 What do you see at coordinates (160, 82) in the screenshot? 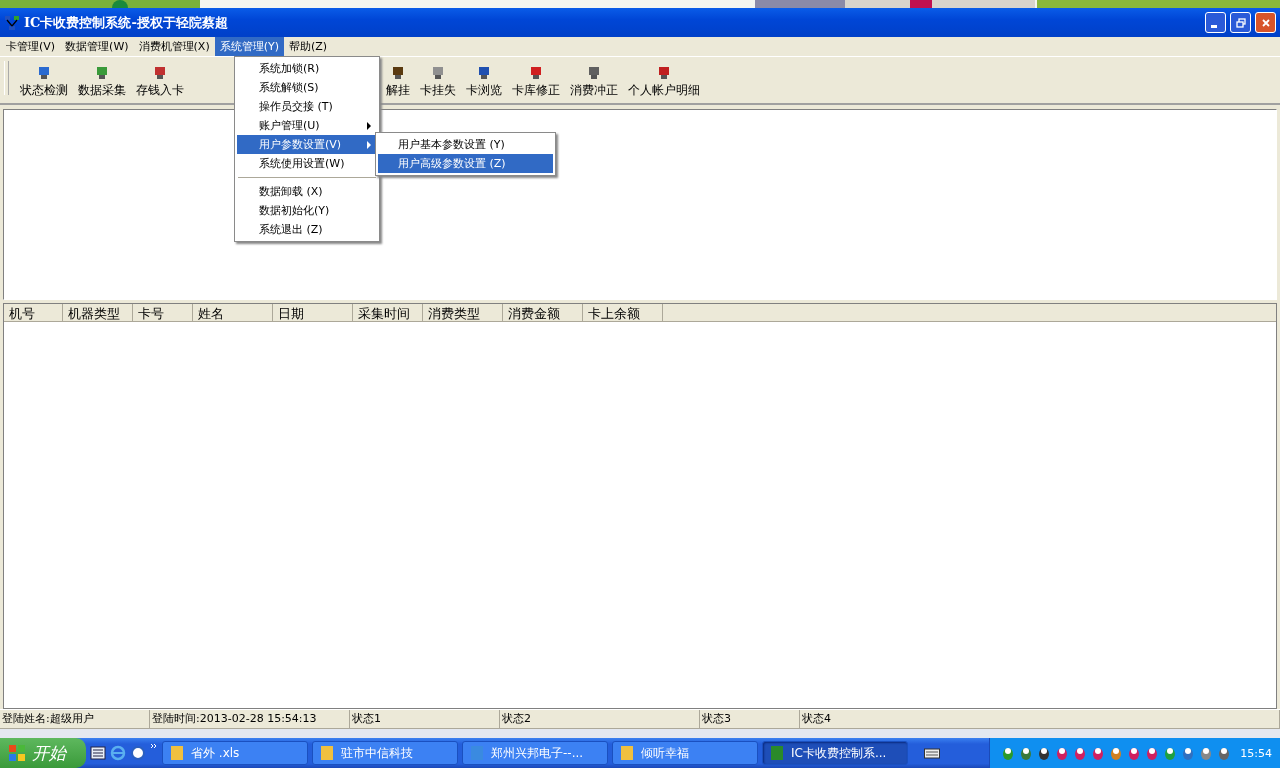
I see `toolbar-button: 存钱入卡` at bounding box center [160, 82].